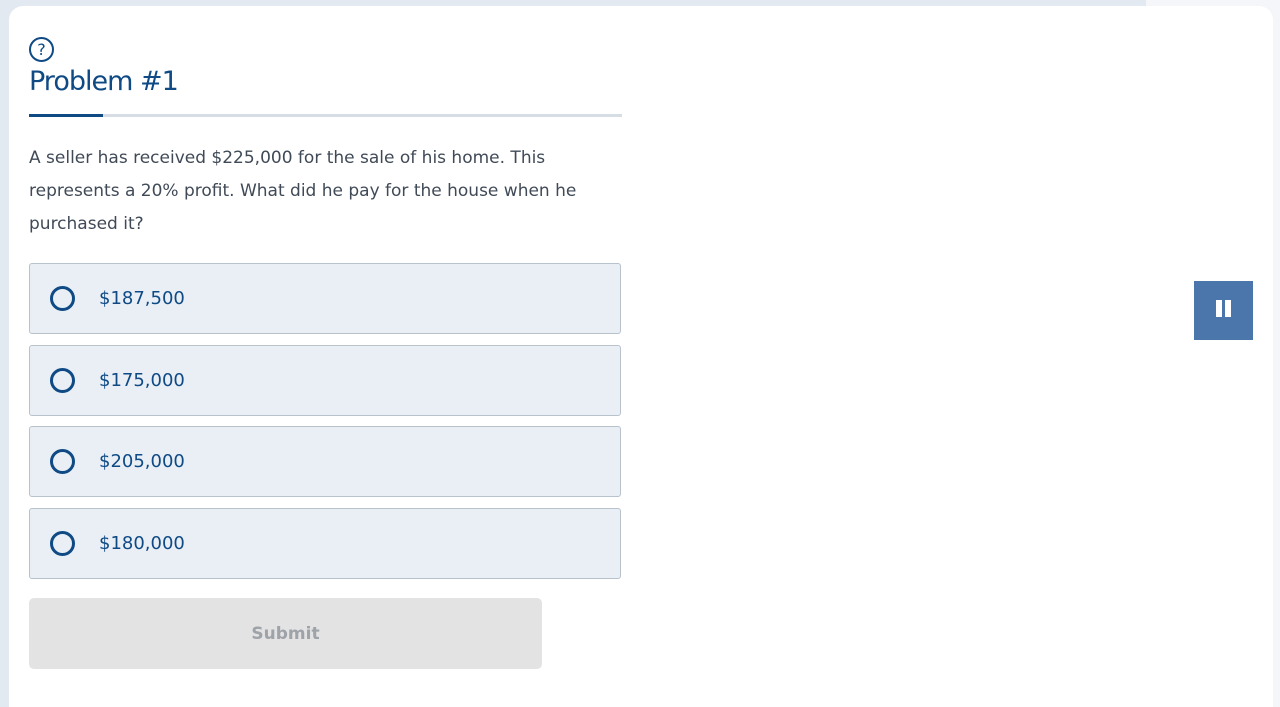 The width and height of the screenshot is (1280, 707). I want to click on help-icon: ?, so click(41, 49).